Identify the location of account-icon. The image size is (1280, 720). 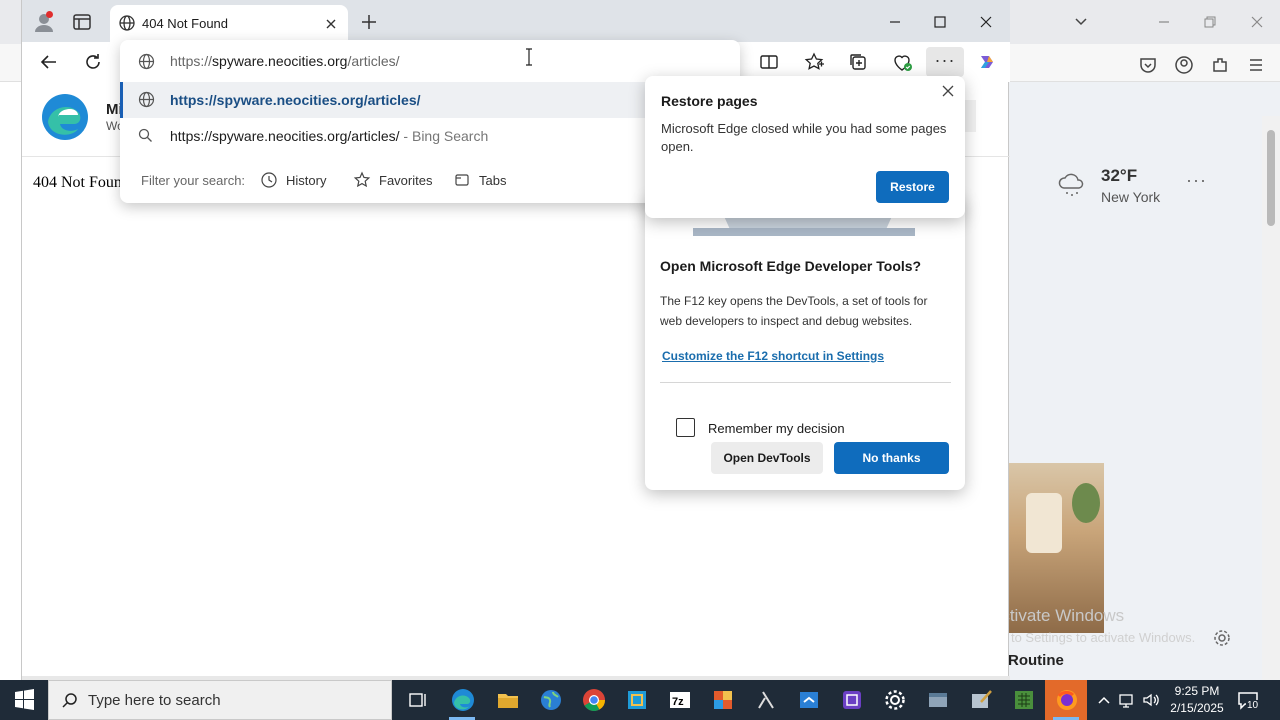
(1184, 65).